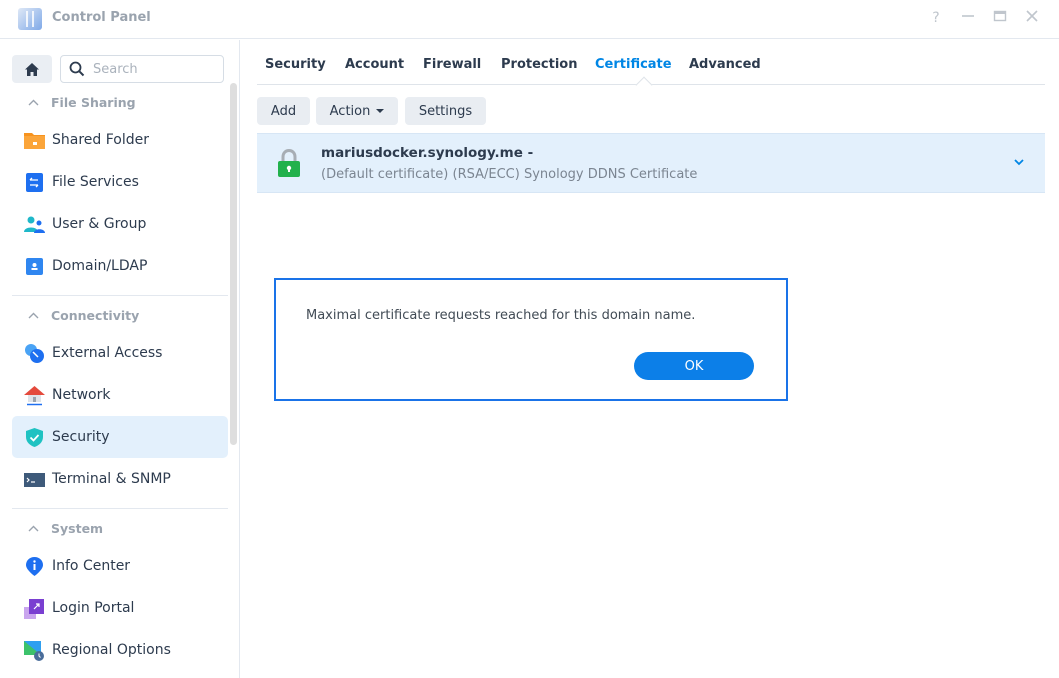 The width and height of the screenshot is (1059, 678). What do you see at coordinates (1019, 162) in the screenshot?
I see `chevron-down-icon` at bounding box center [1019, 162].